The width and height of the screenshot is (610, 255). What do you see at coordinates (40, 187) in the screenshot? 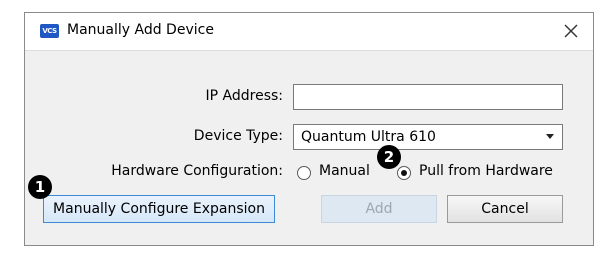
I see `callout-badge-1: 1` at bounding box center [40, 187].